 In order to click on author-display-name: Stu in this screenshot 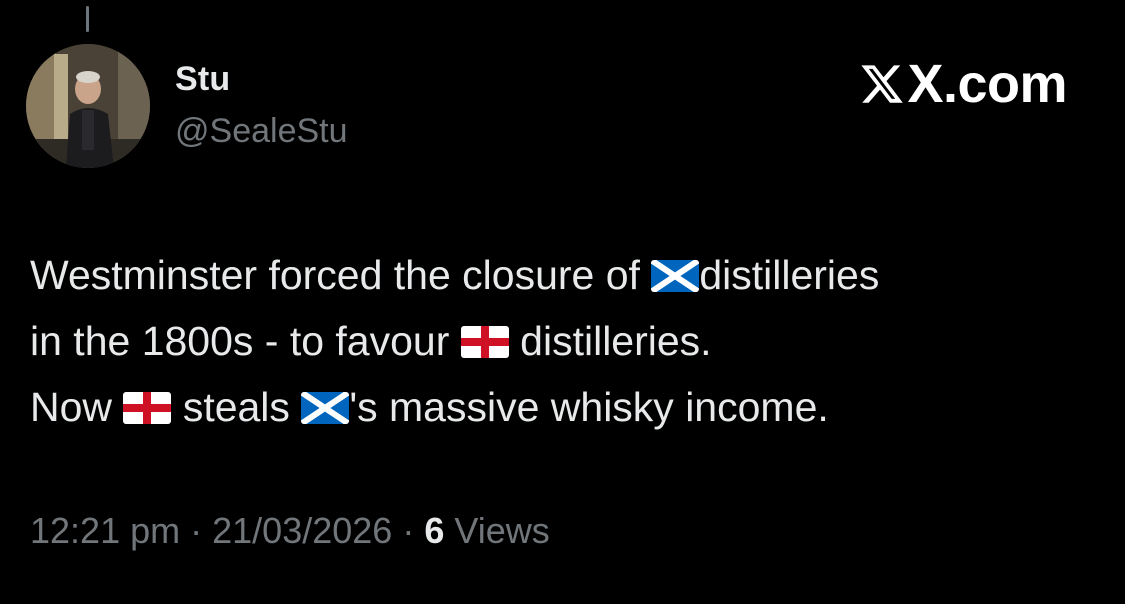, I will do `click(202, 79)`.